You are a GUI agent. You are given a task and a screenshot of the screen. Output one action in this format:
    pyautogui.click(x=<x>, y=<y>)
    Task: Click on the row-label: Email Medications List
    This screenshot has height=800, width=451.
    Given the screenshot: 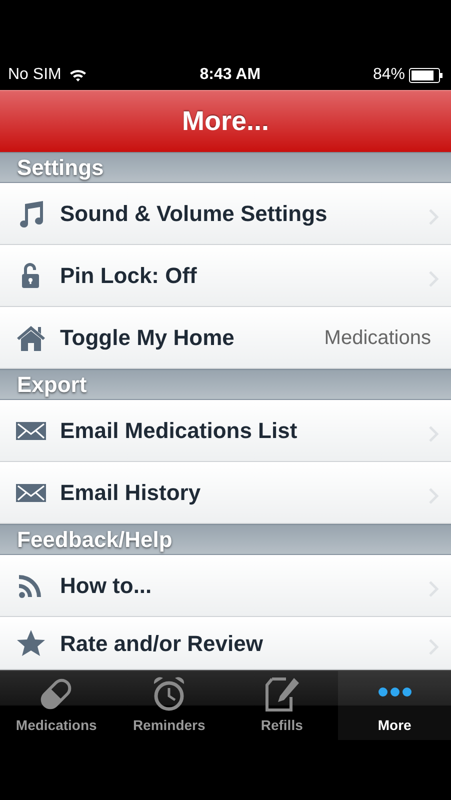 What is the action you would take?
    pyautogui.click(x=179, y=431)
    